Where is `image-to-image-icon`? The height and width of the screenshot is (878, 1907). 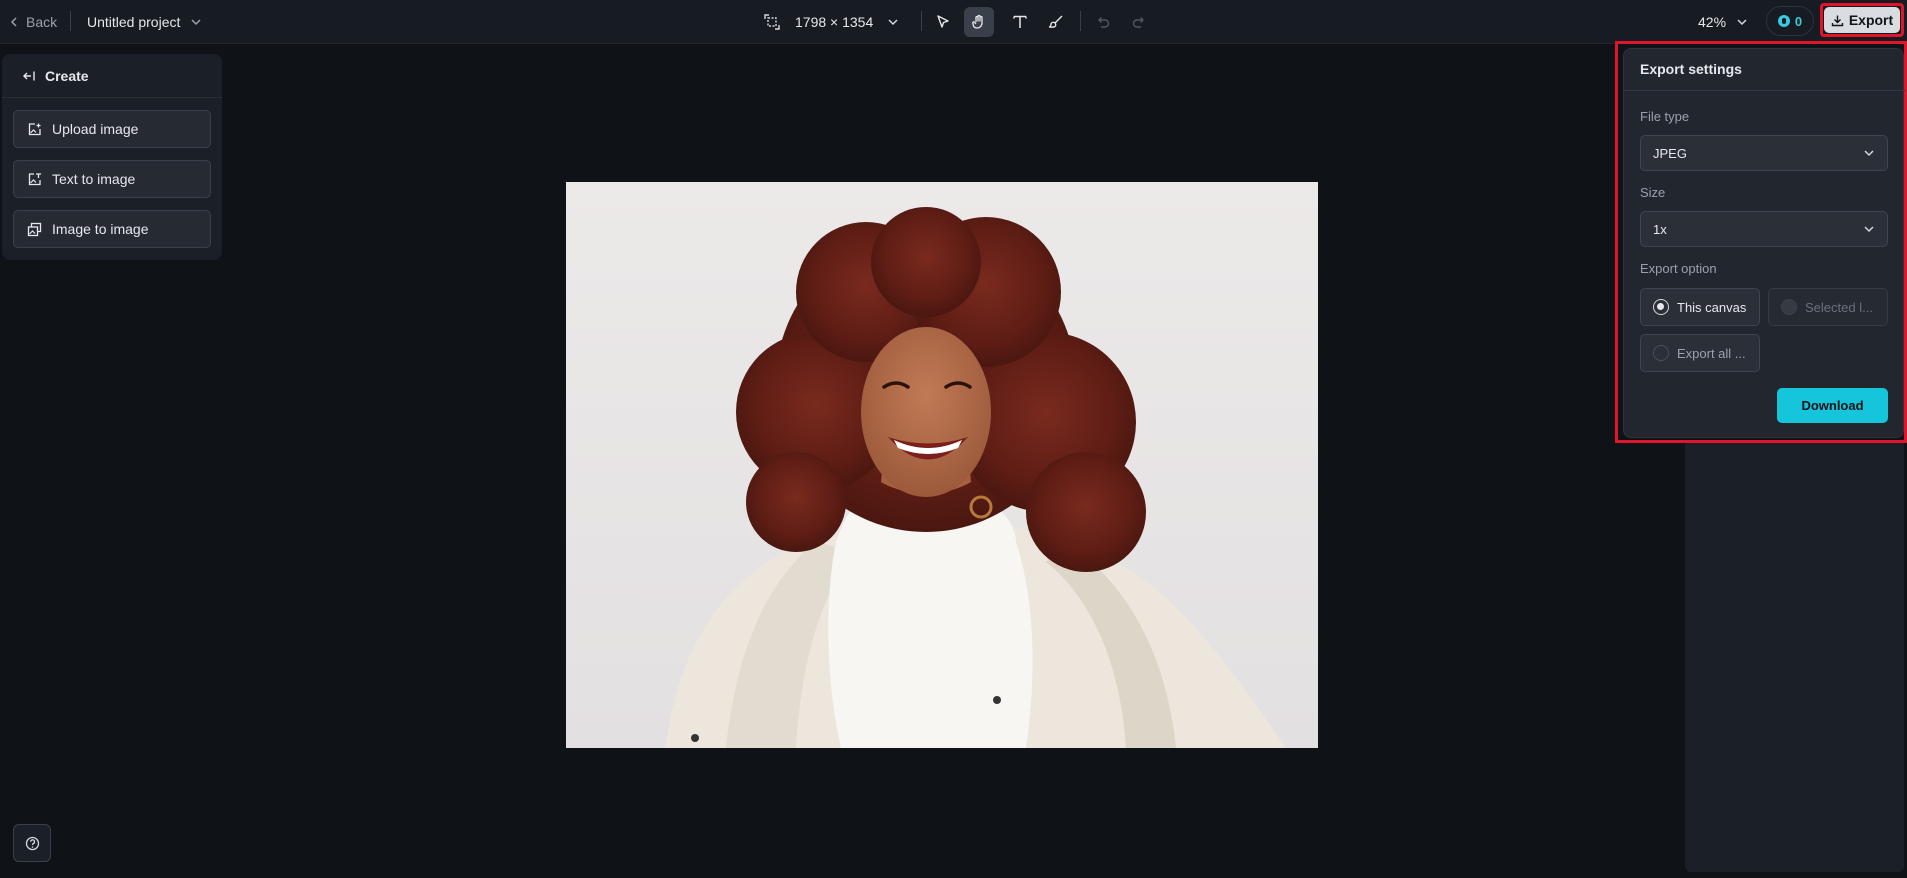 image-to-image-icon is located at coordinates (34, 229).